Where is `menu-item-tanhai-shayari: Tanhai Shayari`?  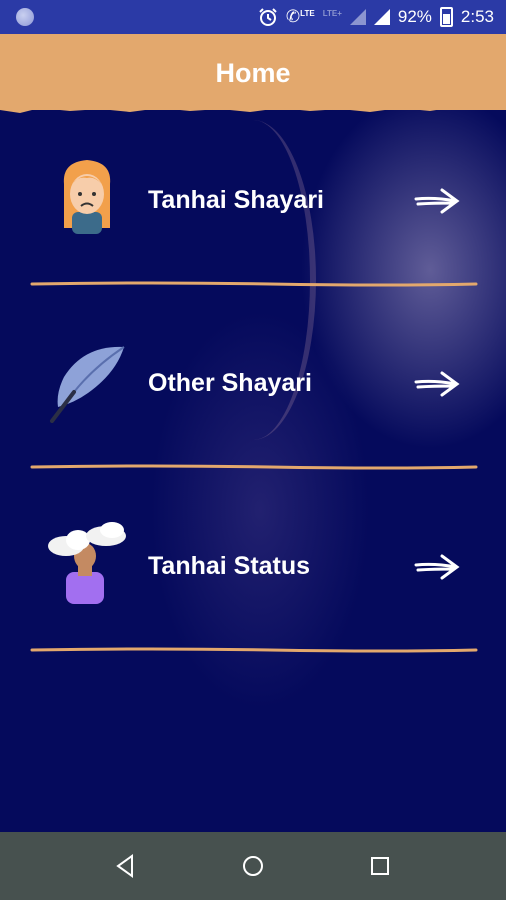 menu-item-tanhai-shayari: Tanhai Shayari is located at coordinates (253, 200).